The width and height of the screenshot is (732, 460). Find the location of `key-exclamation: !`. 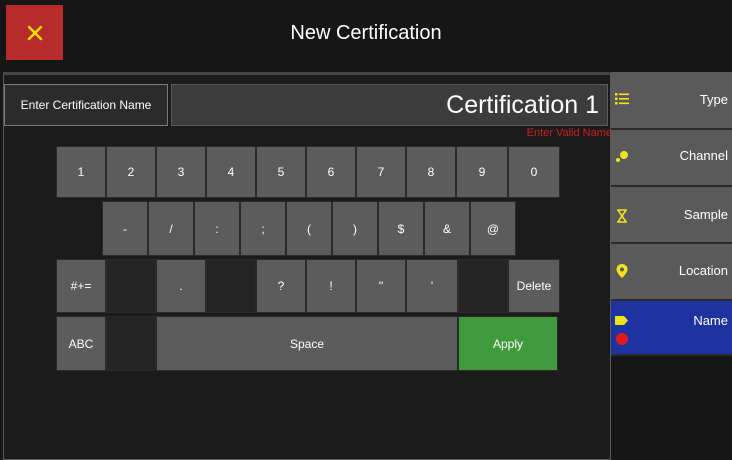

key-exclamation: ! is located at coordinates (331, 286).